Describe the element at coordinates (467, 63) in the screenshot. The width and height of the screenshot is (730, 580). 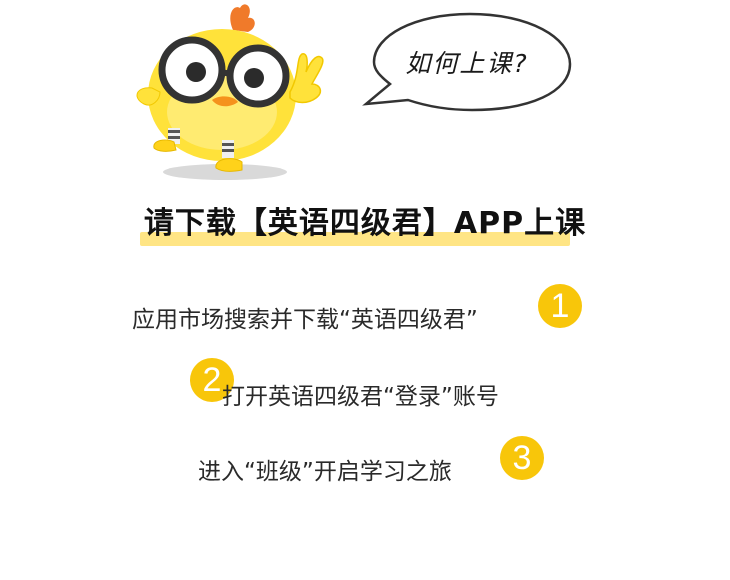
I see `bubble-text: 如何上课?` at that location.